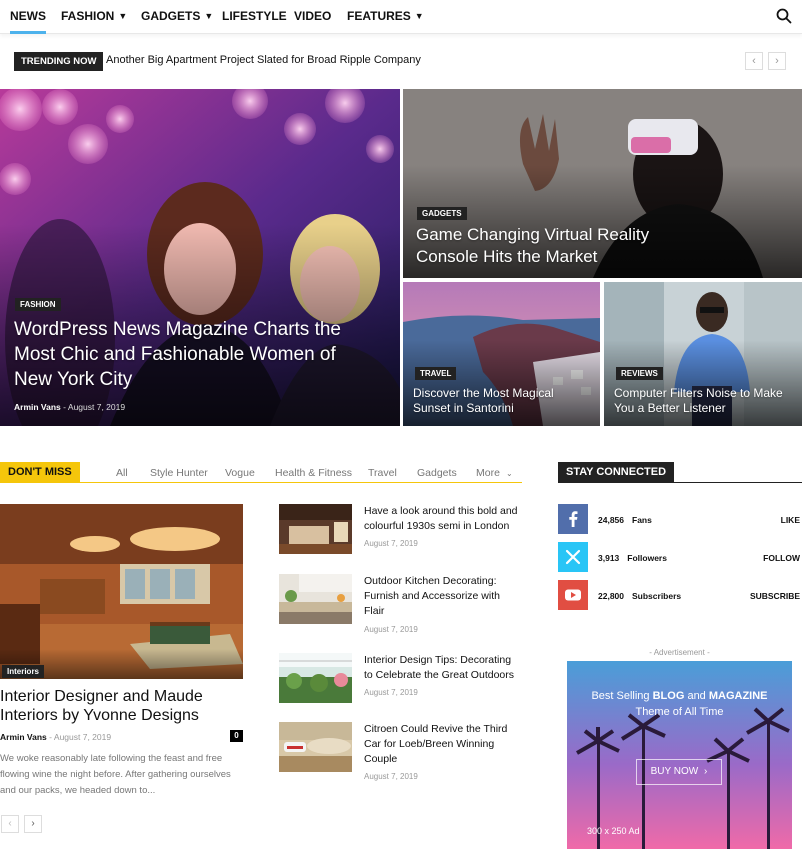 The width and height of the screenshot is (802, 859). I want to click on post-meta: Armin Vans - August 7, 2019, so click(55, 737).